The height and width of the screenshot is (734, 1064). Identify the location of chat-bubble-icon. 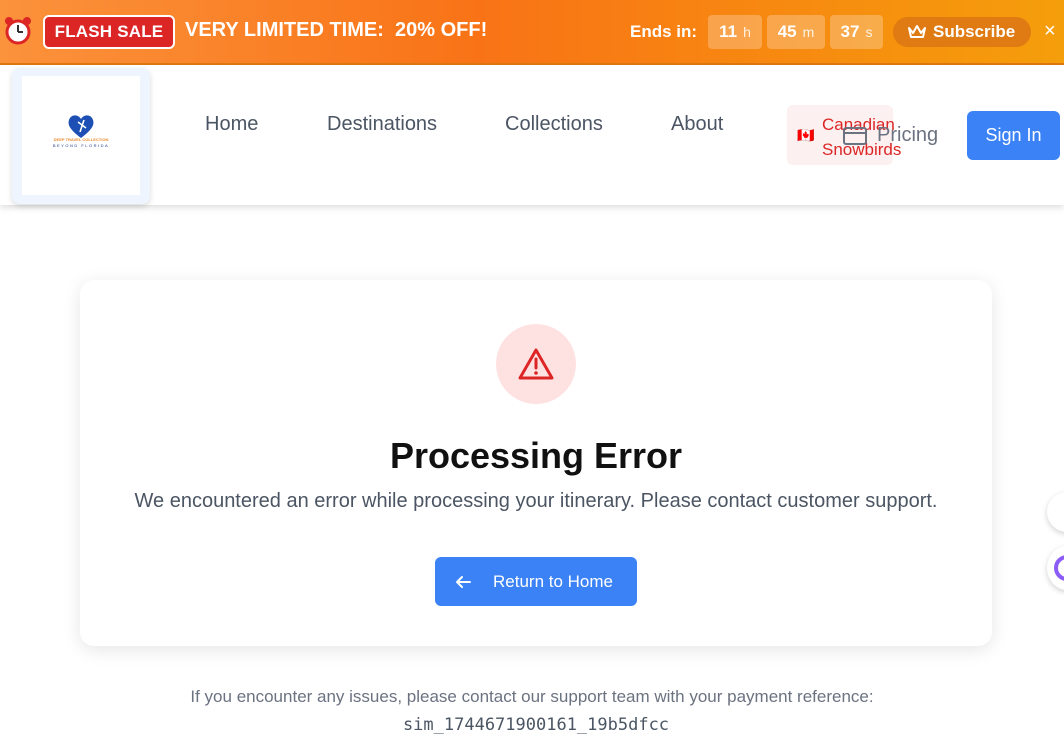
(1059, 568).